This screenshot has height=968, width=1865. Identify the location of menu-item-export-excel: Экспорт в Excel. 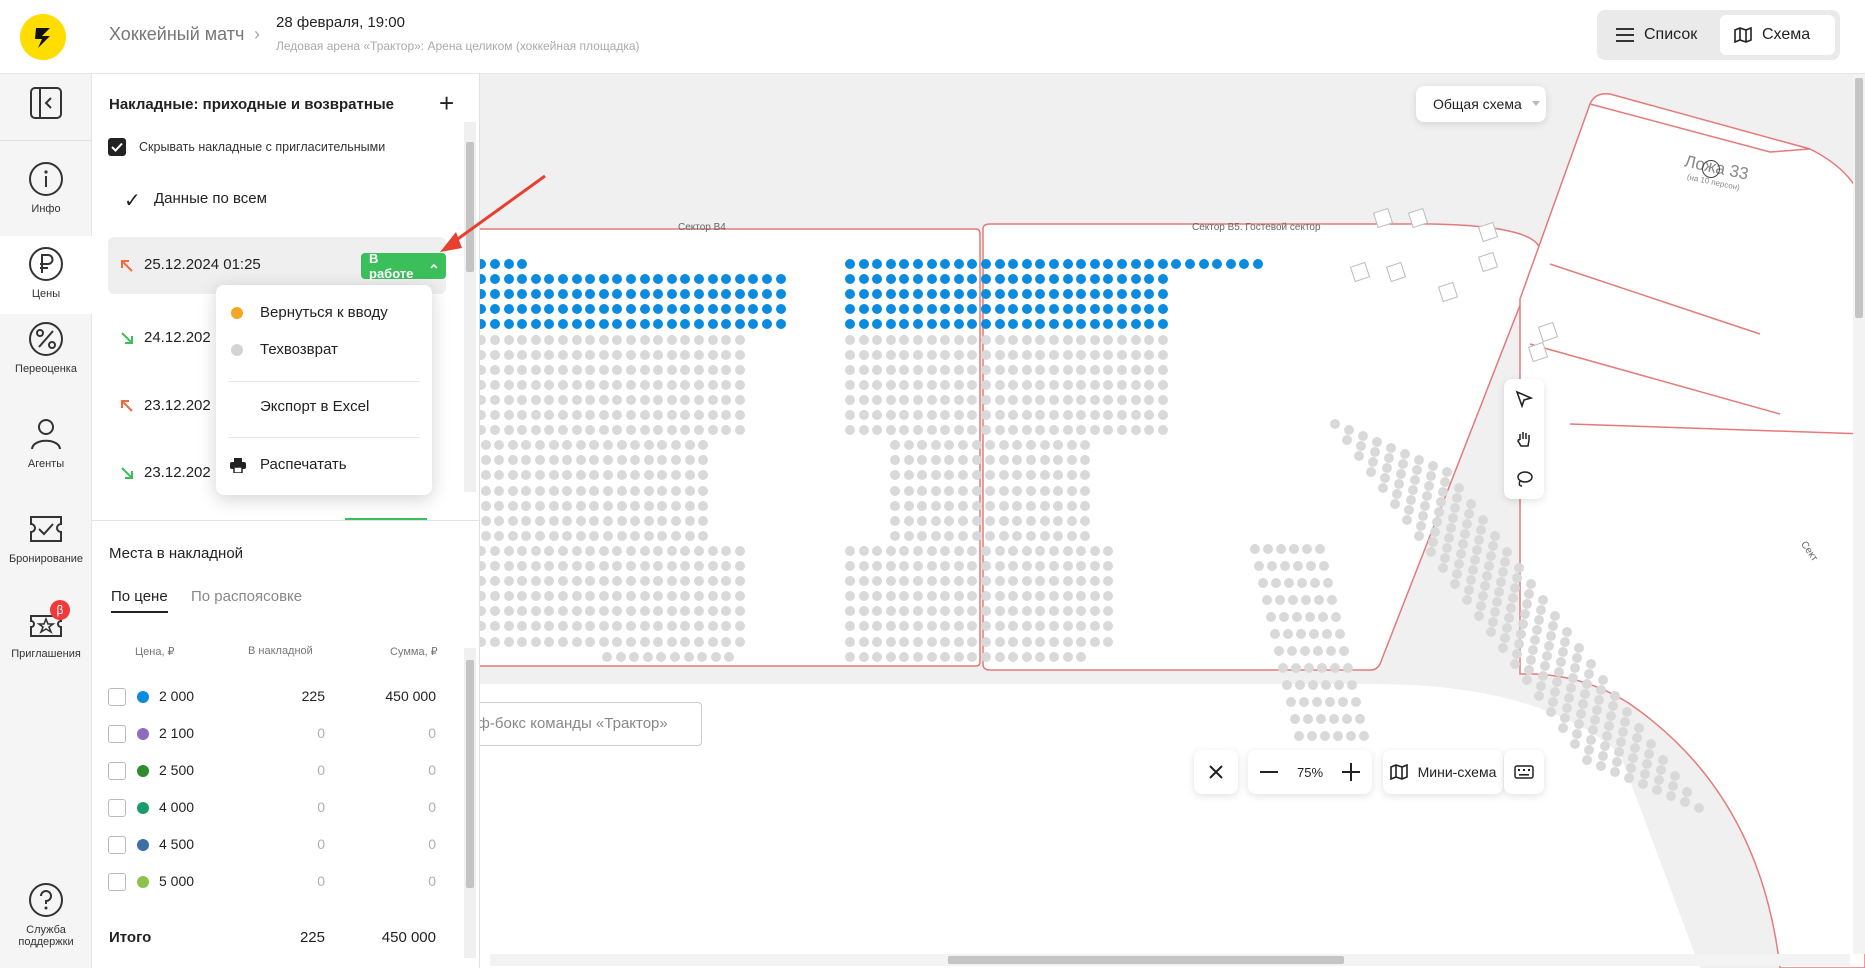
(324, 407).